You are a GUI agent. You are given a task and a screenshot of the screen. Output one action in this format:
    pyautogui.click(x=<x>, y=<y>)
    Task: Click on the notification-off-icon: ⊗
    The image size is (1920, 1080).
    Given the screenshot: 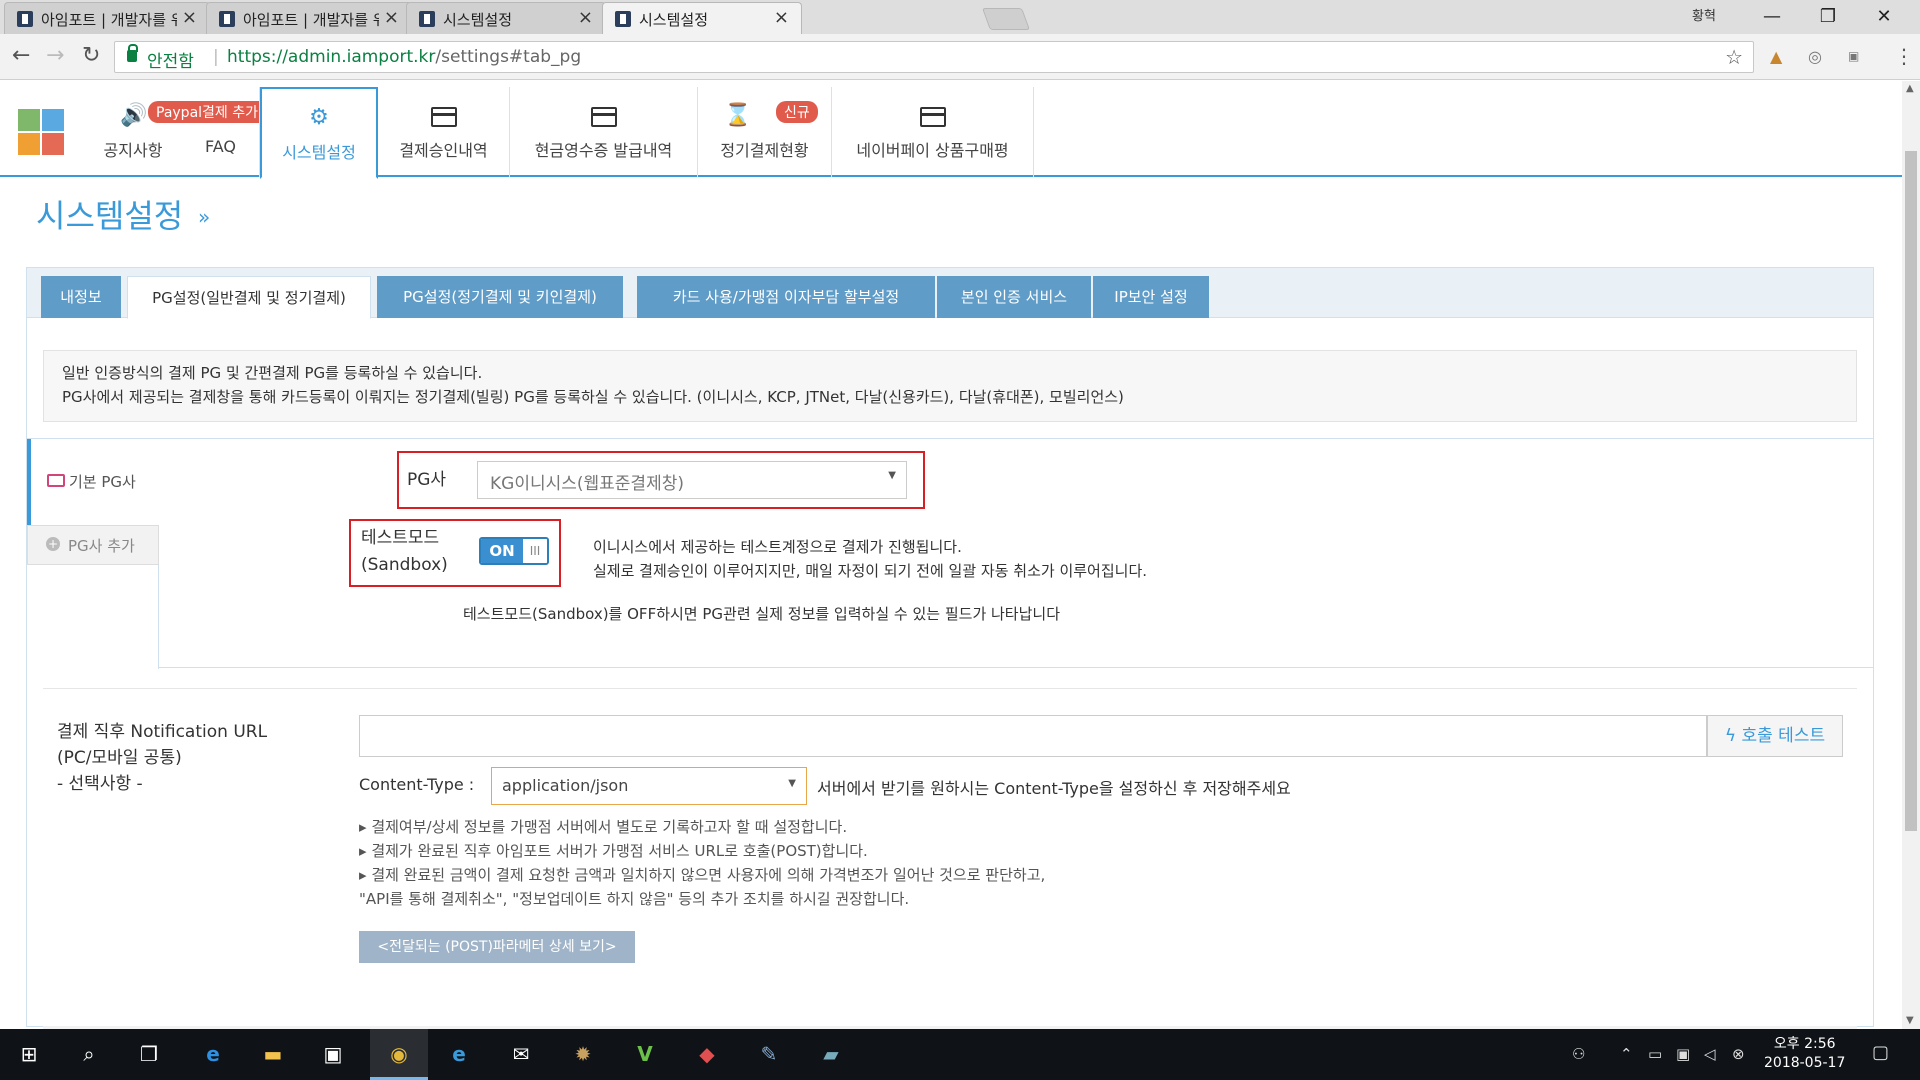 What is the action you would take?
    pyautogui.click(x=1738, y=1054)
    